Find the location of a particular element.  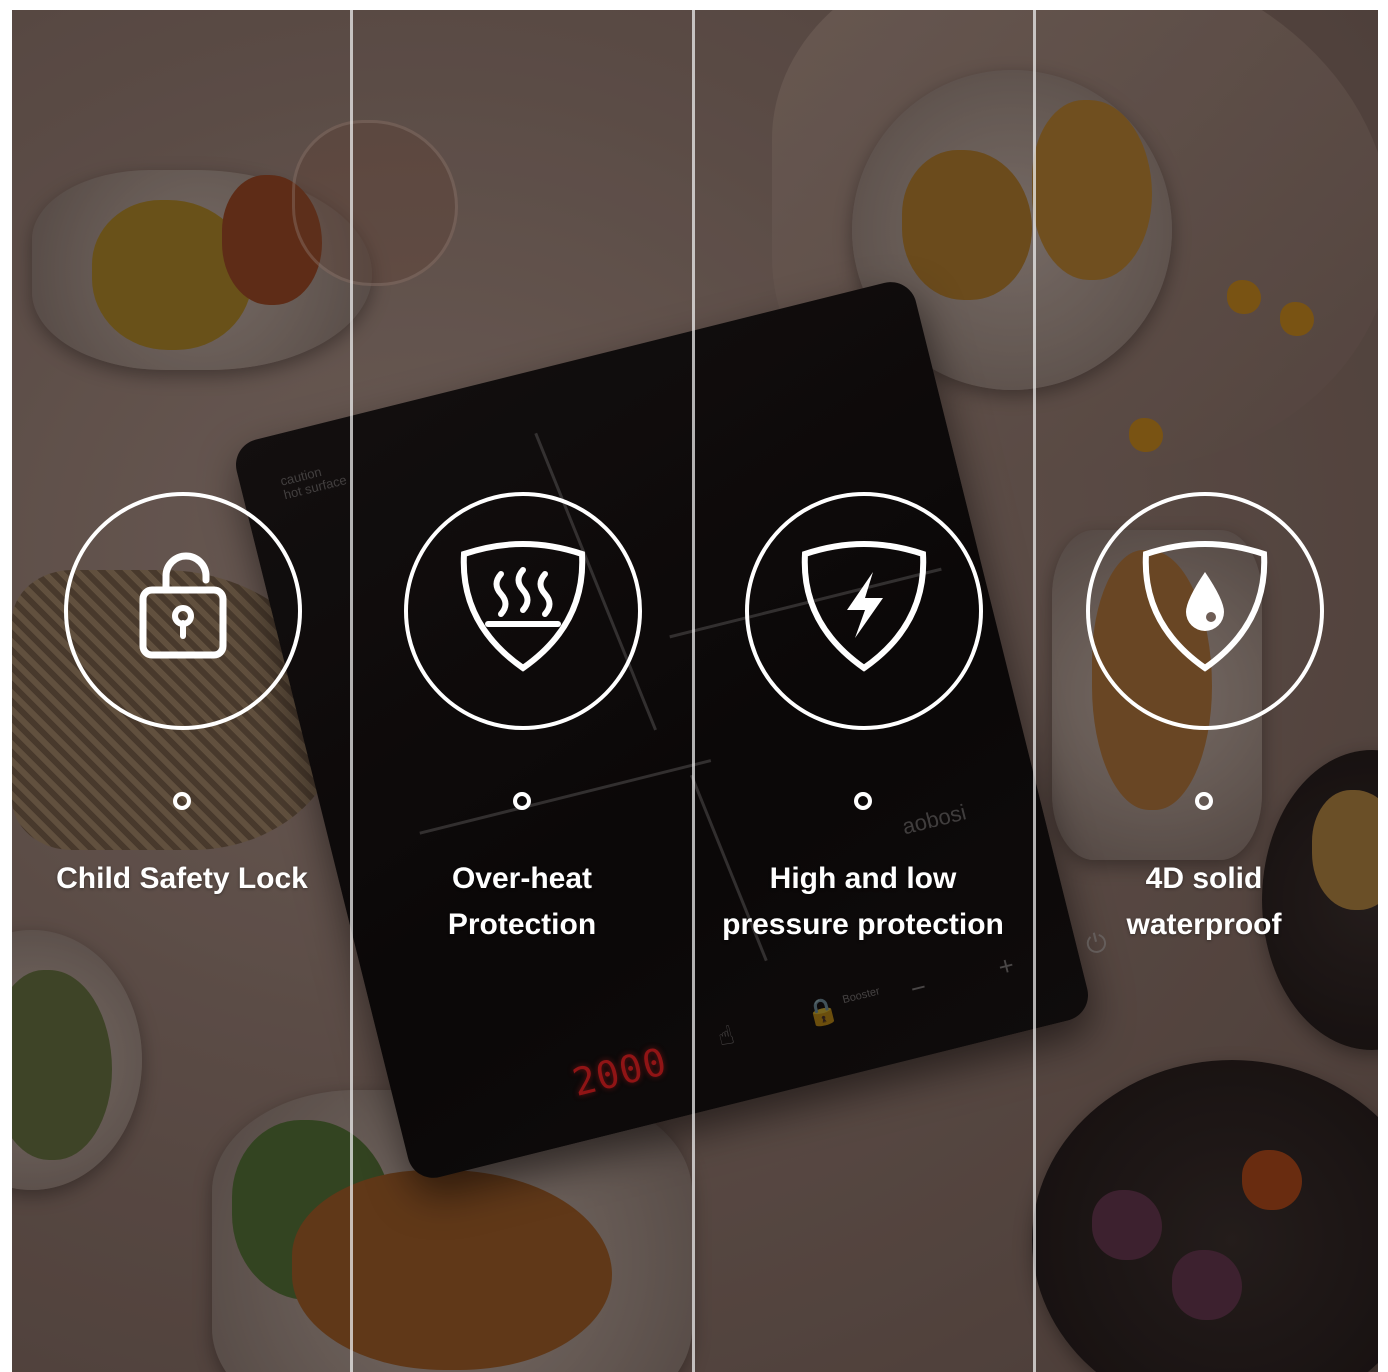

feature-label: Child Safety Lock is located at coordinates (182, 878).